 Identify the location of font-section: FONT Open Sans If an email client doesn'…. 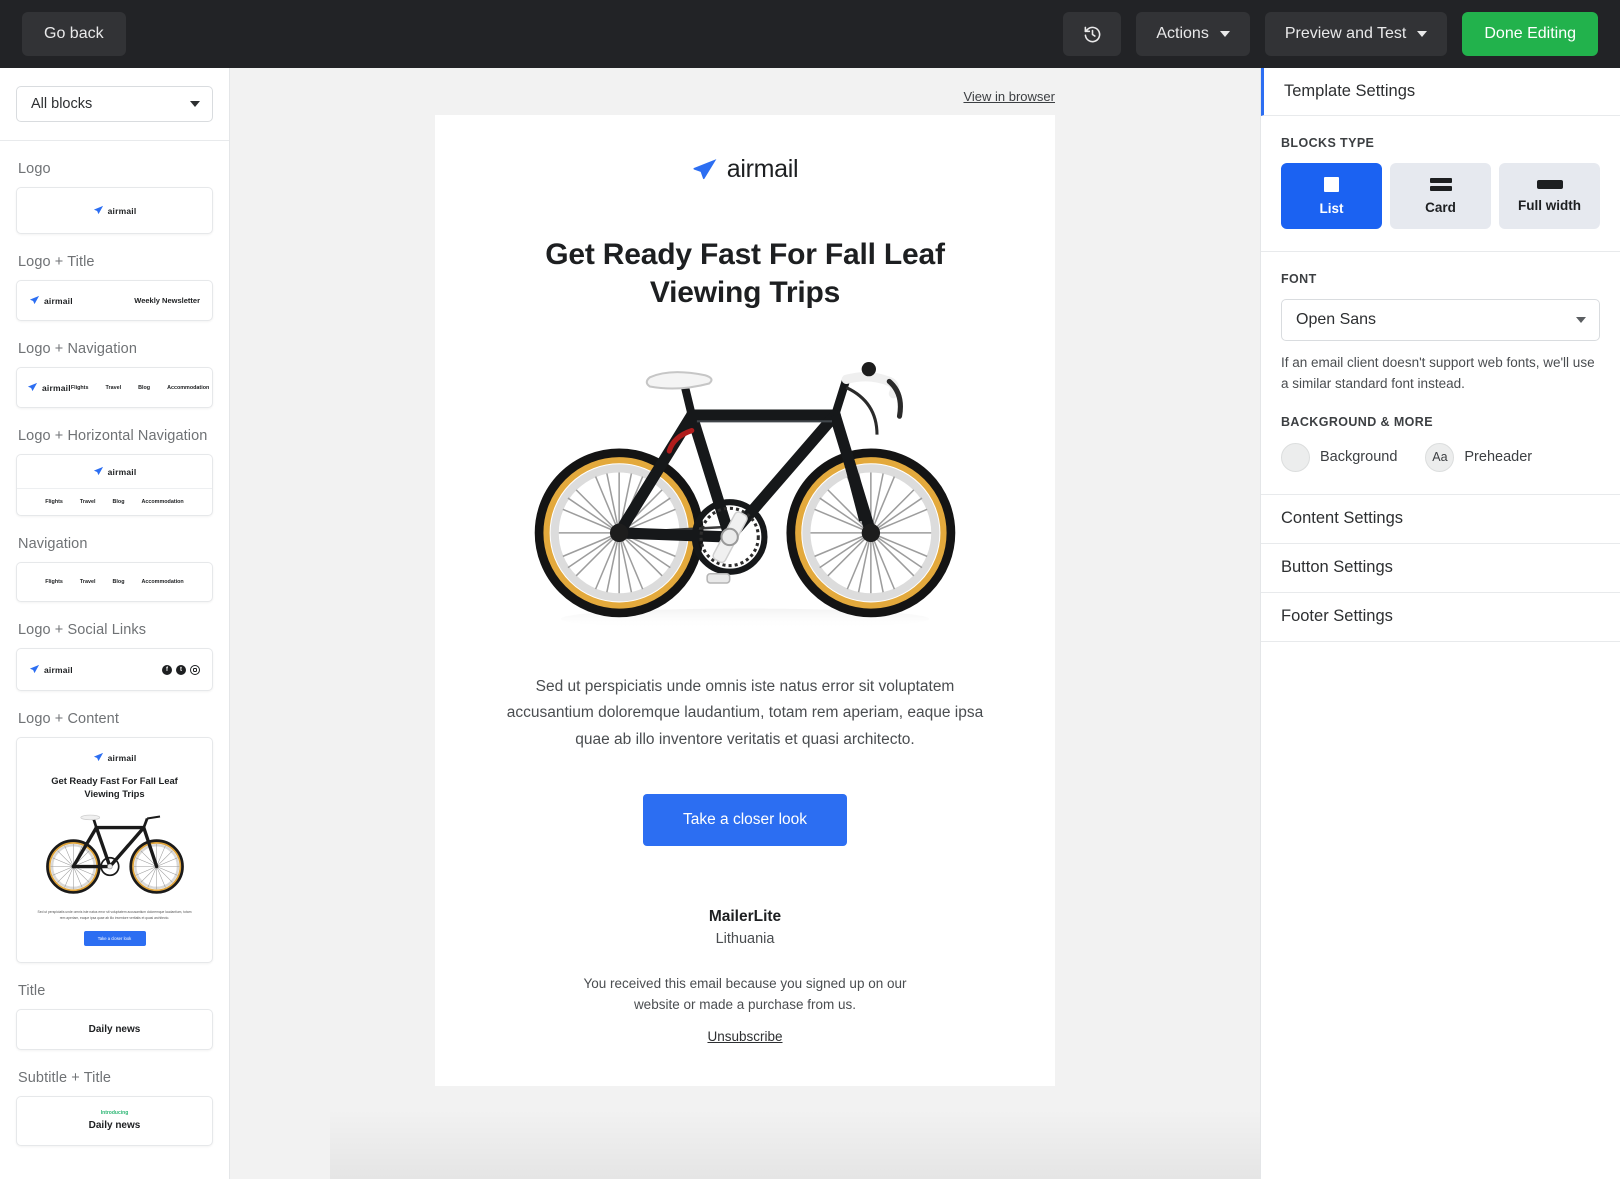
(1440, 373).